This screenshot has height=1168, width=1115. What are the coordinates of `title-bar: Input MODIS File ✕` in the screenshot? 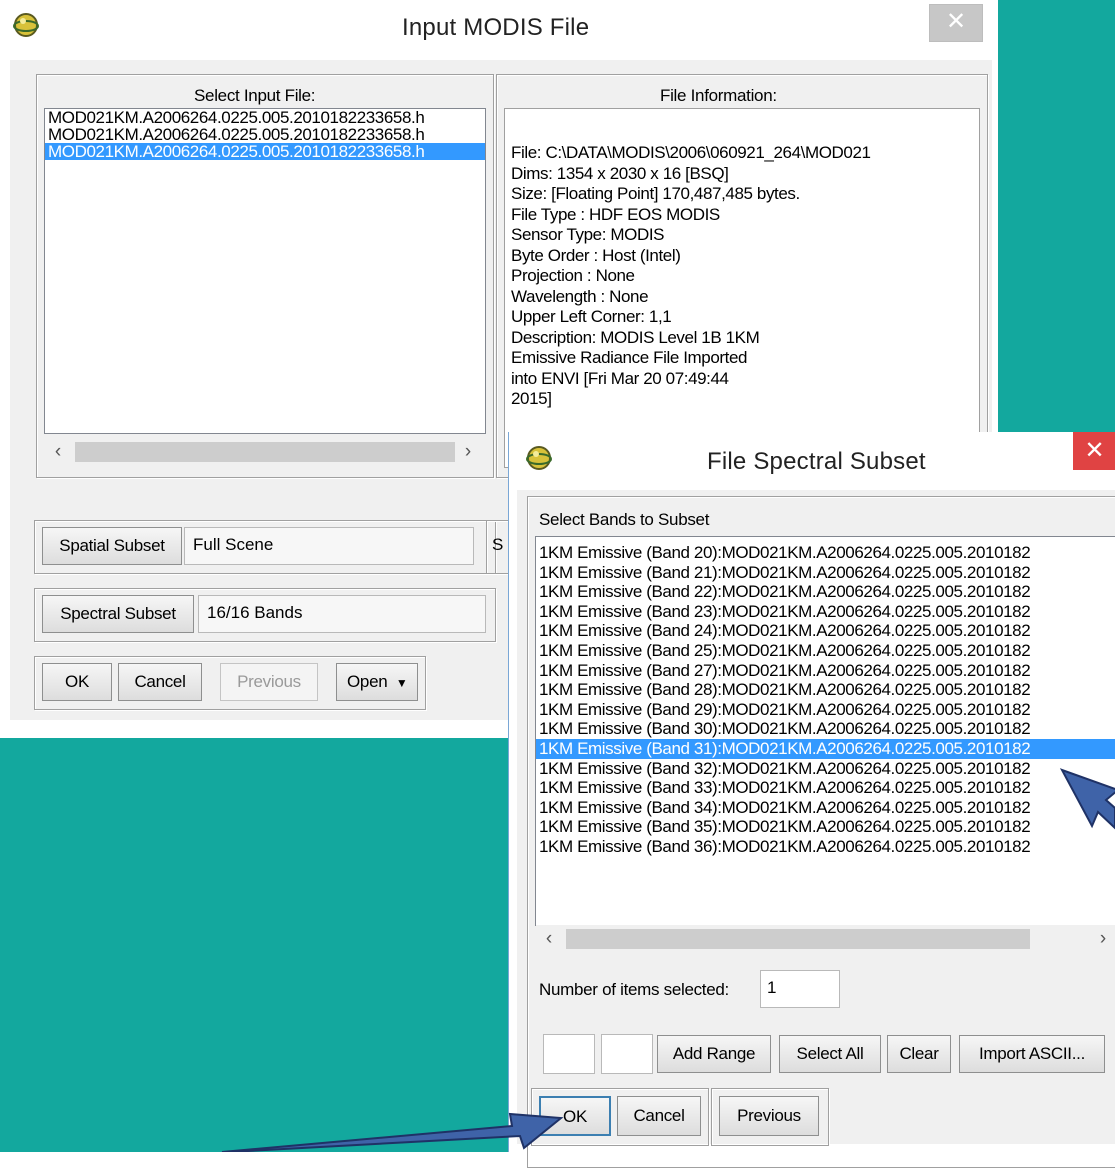 It's located at (499, 34).